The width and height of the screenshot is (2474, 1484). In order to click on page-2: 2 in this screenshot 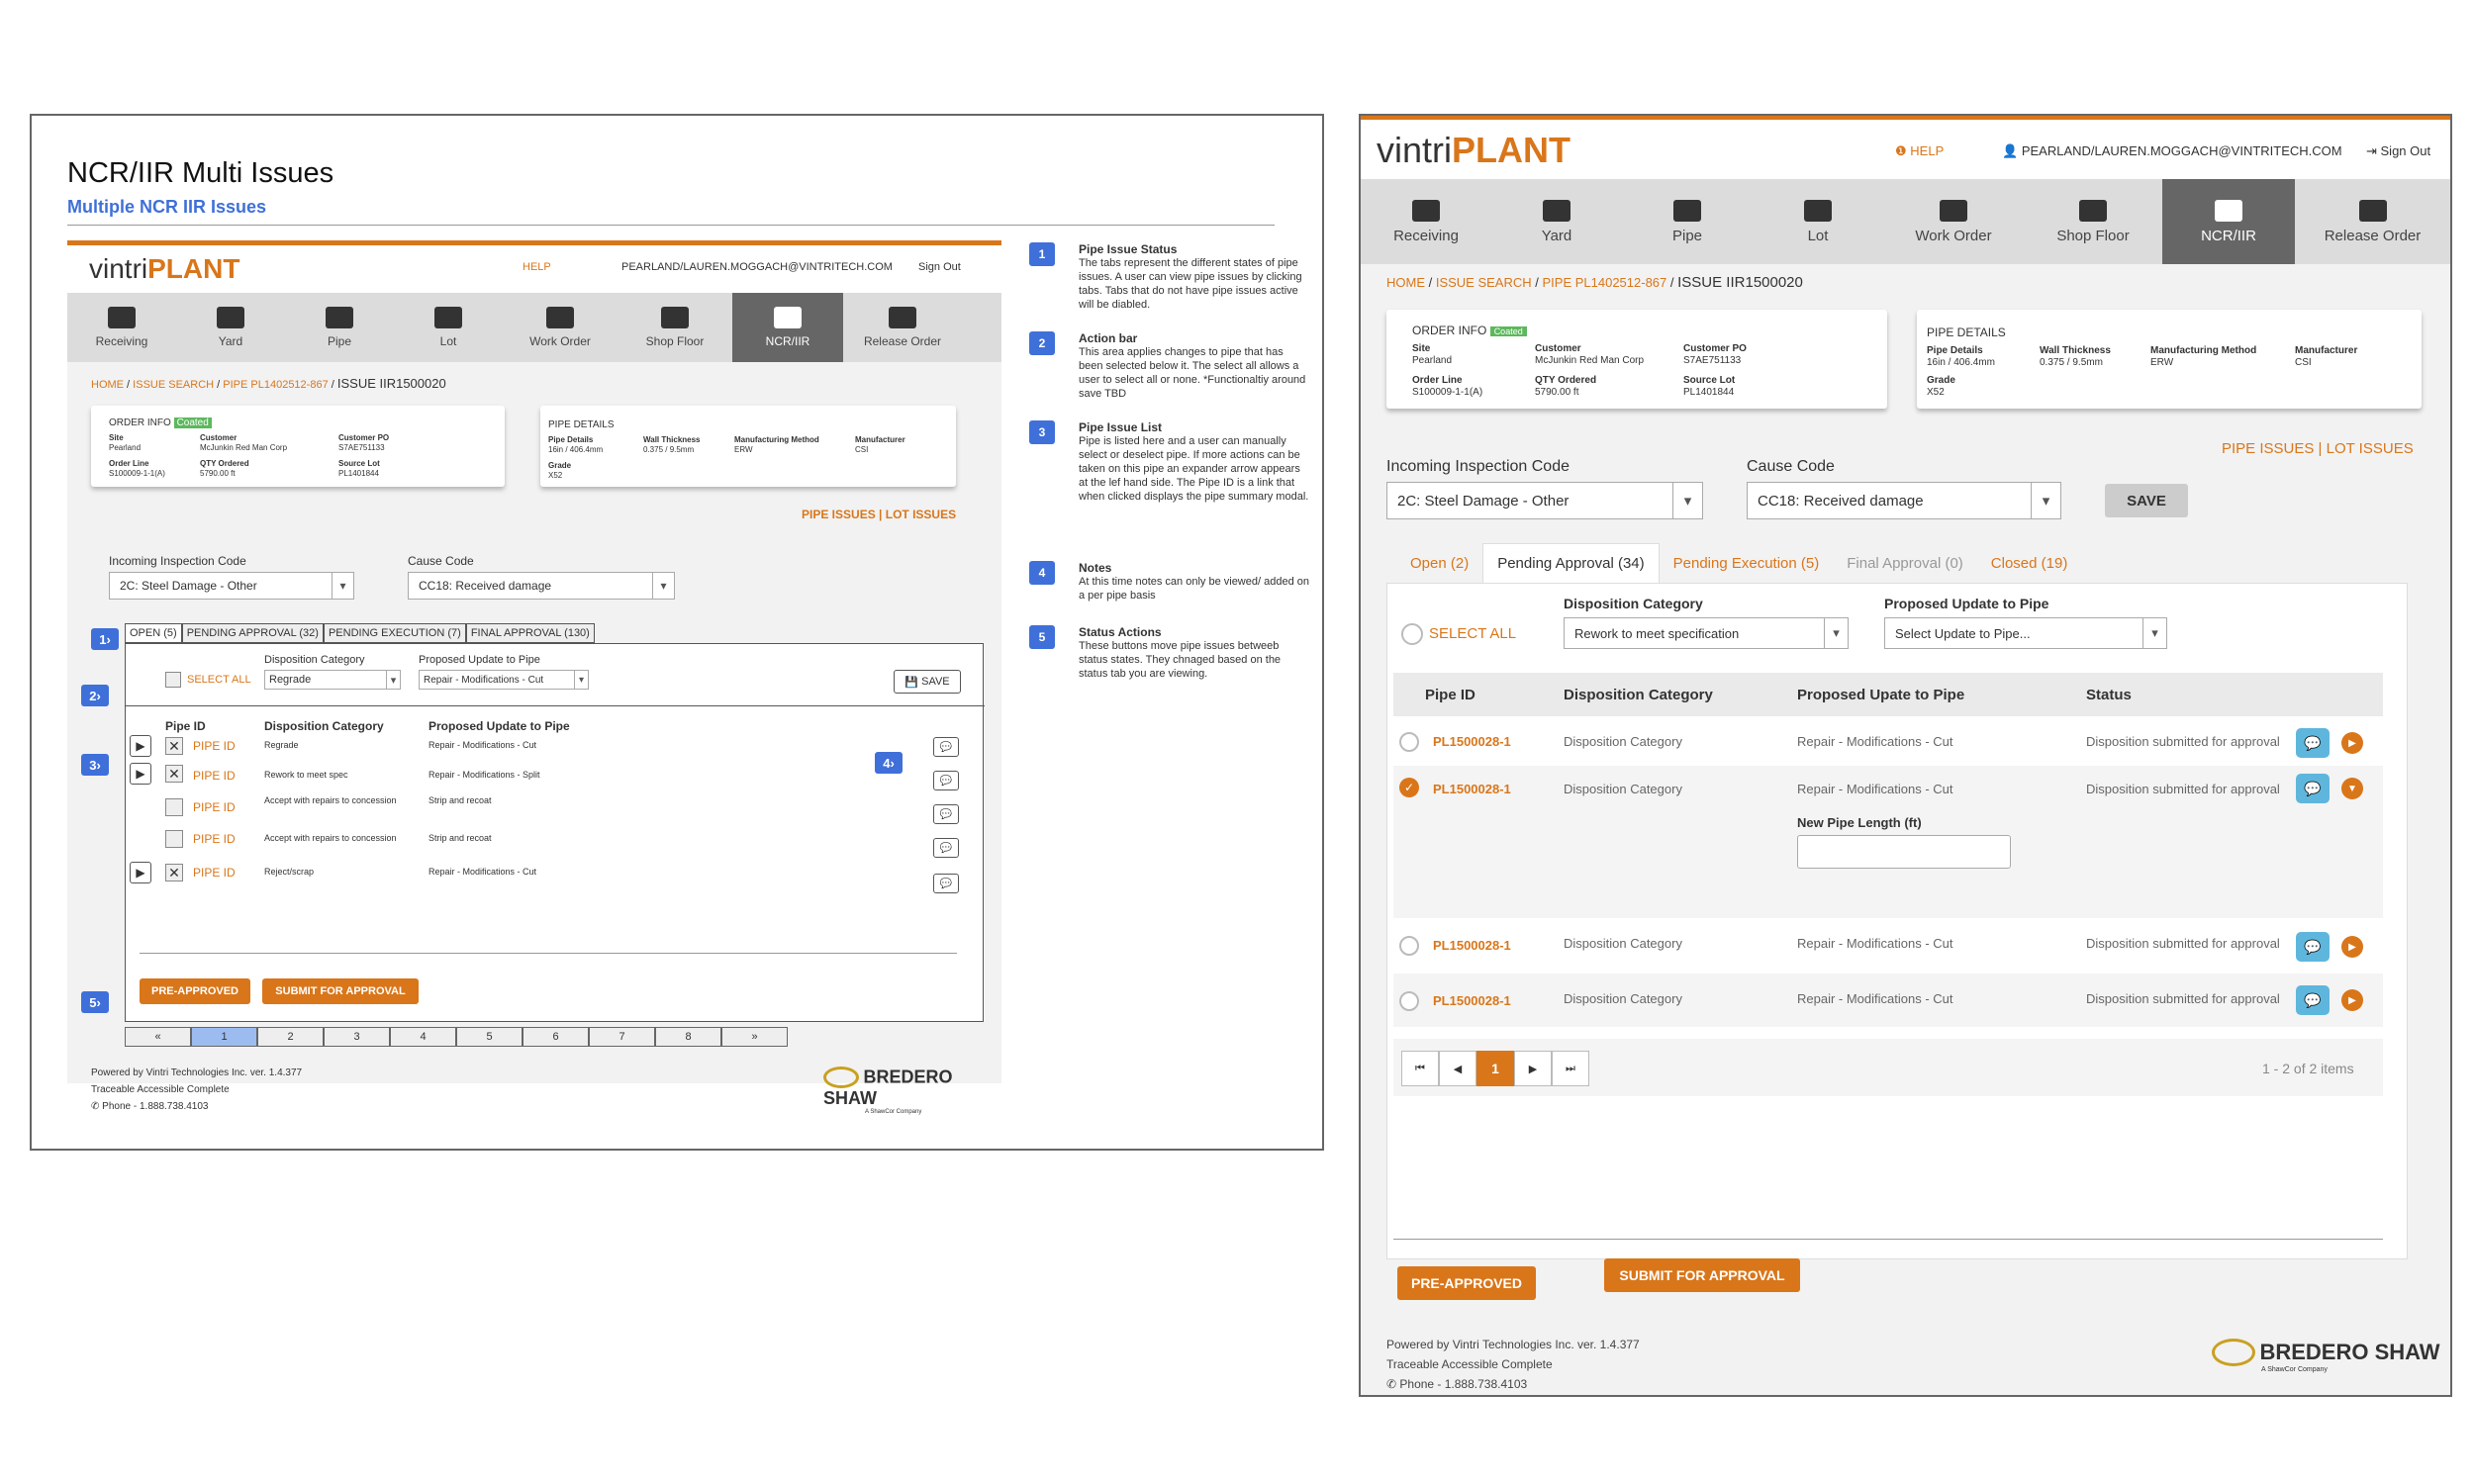, I will do `click(290, 1037)`.